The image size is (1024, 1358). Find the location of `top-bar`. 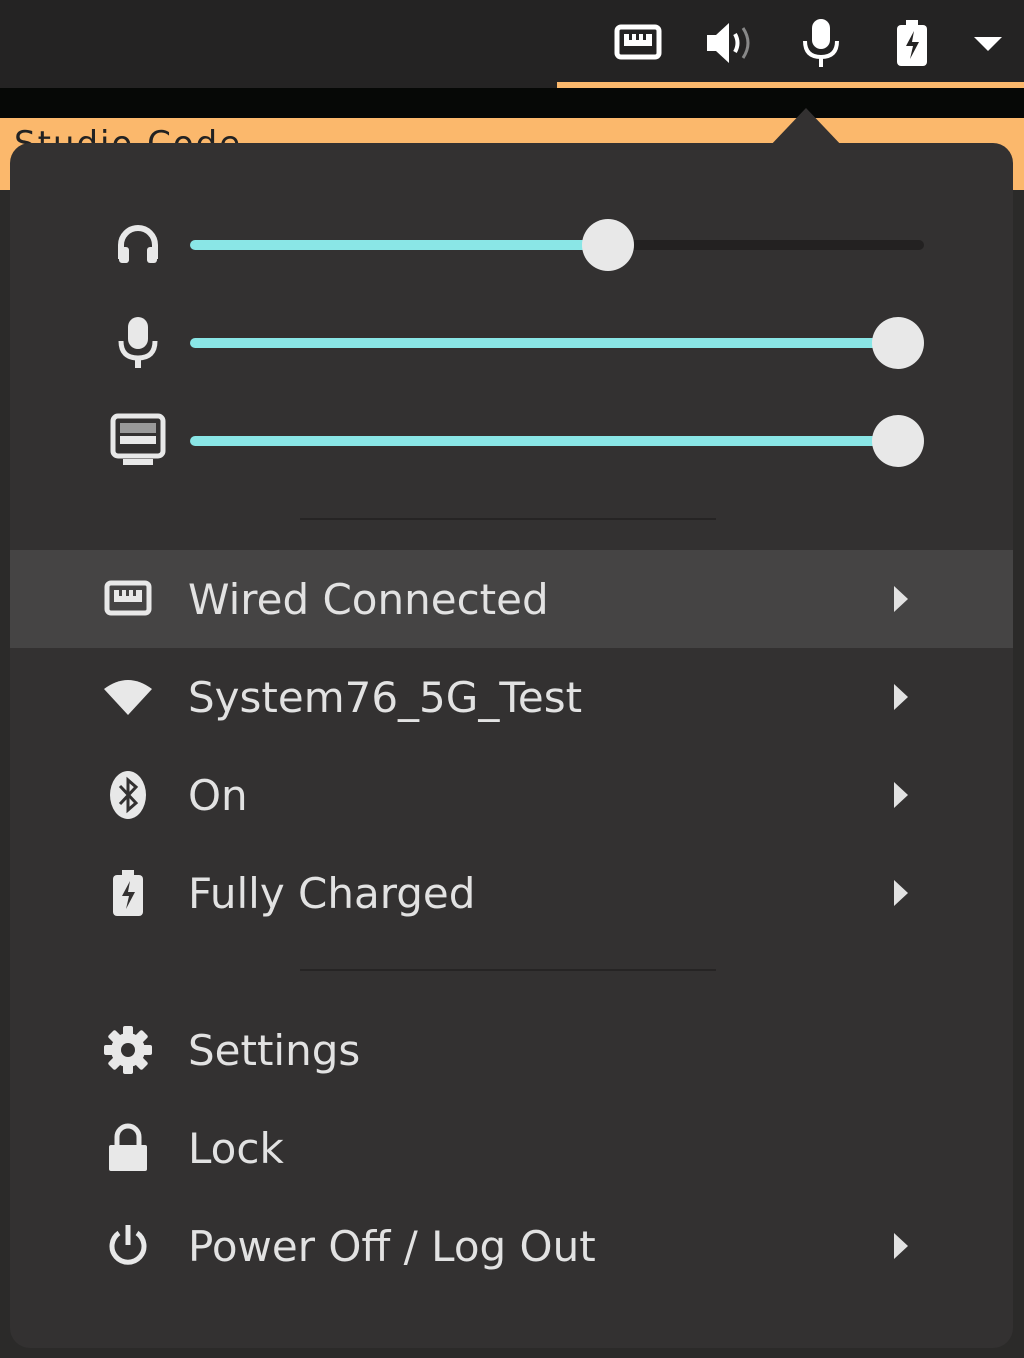

top-bar is located at coordinates (512, 44).